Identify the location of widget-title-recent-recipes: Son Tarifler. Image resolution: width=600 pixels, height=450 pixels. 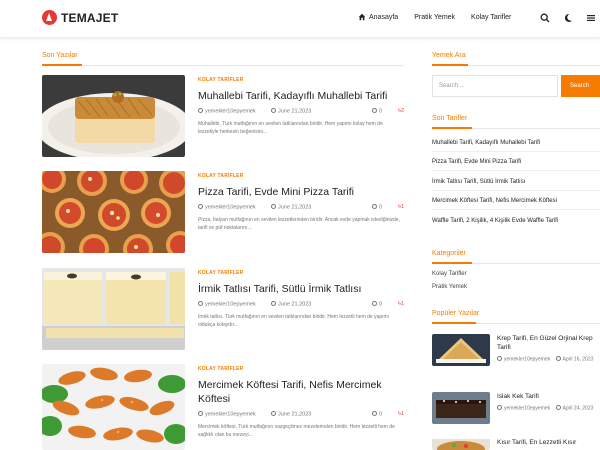
(450, 118).